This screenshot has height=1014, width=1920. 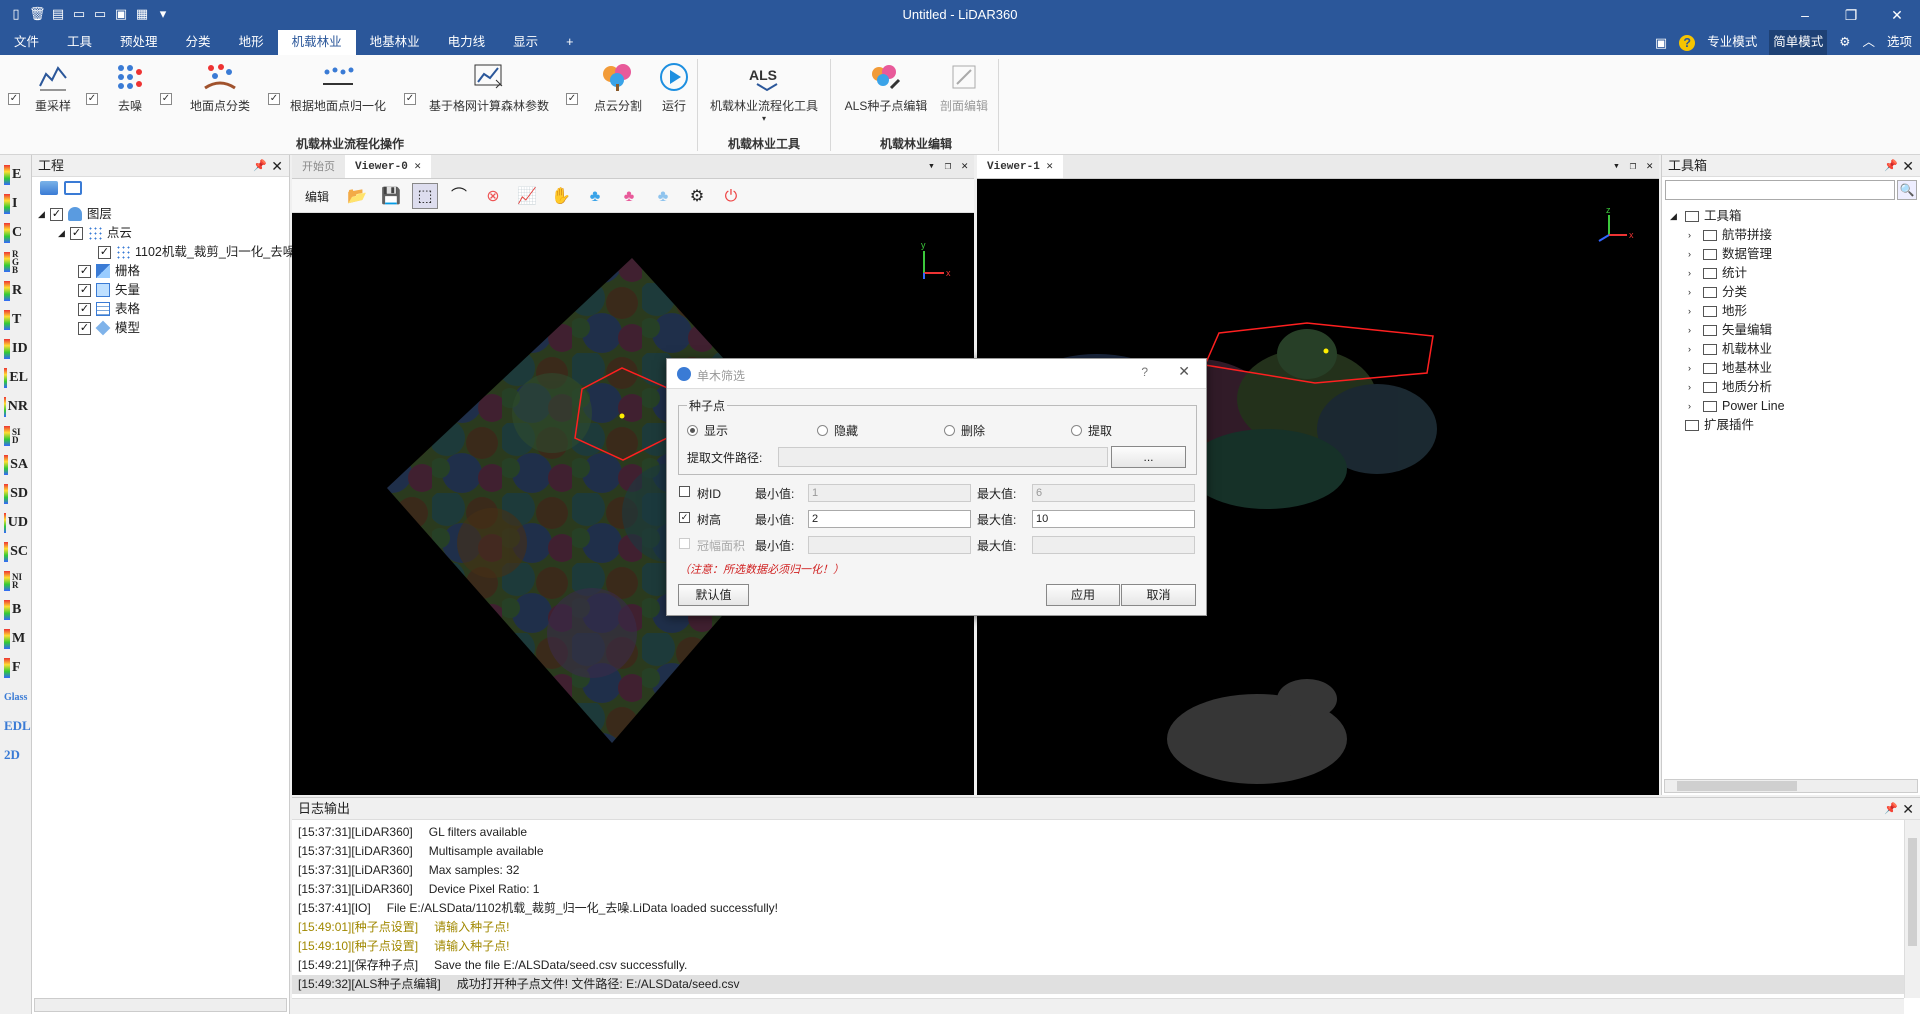 What do you see at coordinates (16, 436) in the screenshot?
I see `render-mode-sid: SID` at bounding box center [16, 436].